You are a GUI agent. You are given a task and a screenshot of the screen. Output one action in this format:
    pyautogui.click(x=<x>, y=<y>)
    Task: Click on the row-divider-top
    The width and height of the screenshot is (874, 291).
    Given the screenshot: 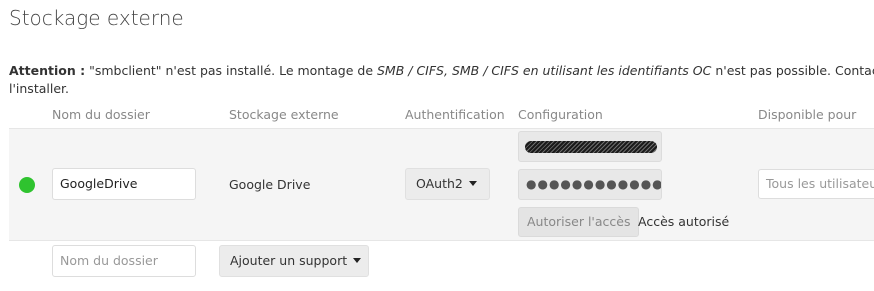 What is the action you would take?
    pyautogui.click(x=441, y=128)
    